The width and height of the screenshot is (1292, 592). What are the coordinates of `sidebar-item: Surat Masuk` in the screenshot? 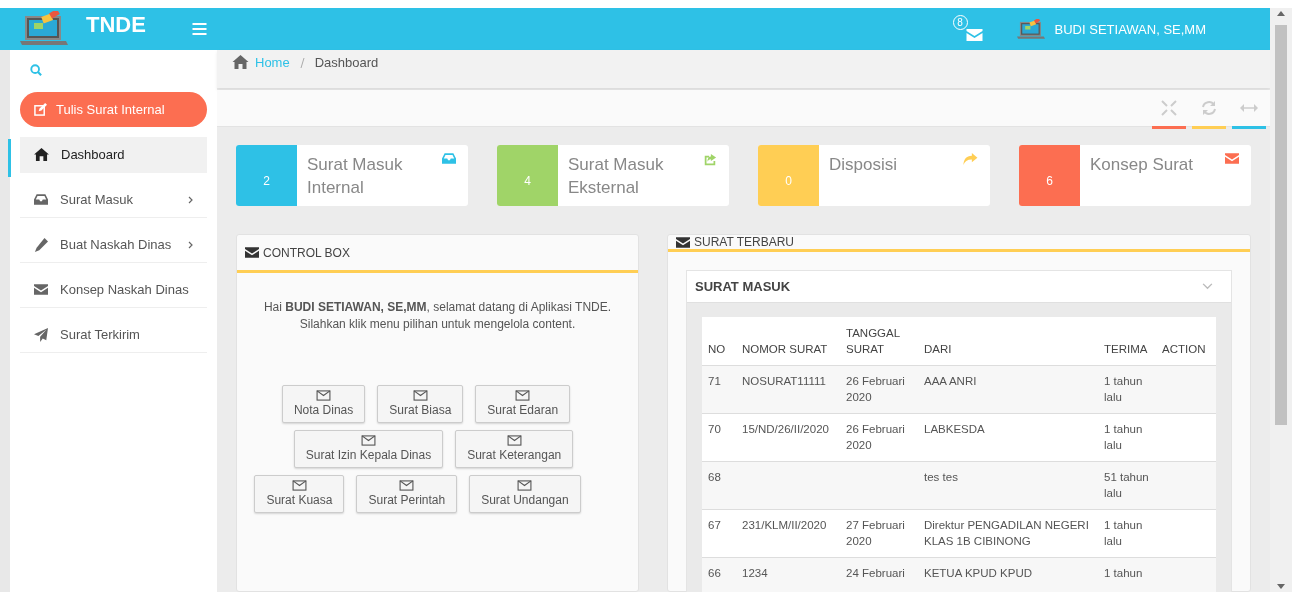 It's located at (113, 200).